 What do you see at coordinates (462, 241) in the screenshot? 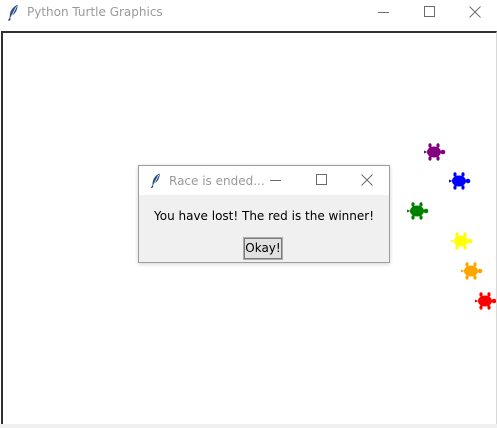
I see `yellow-turtle` at bounding box center [462, 241].